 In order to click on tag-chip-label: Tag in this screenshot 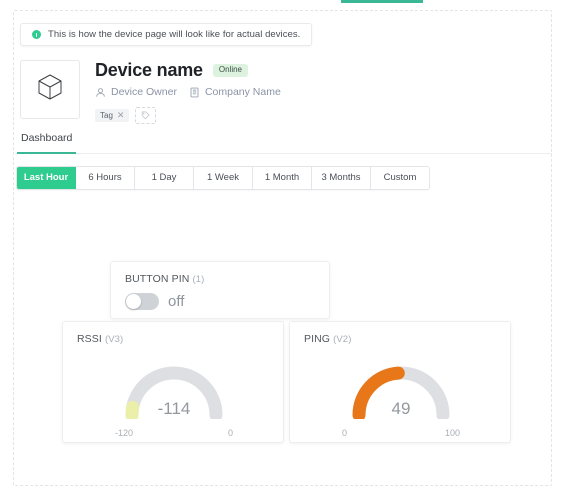, I will do `click(106, 115)`.